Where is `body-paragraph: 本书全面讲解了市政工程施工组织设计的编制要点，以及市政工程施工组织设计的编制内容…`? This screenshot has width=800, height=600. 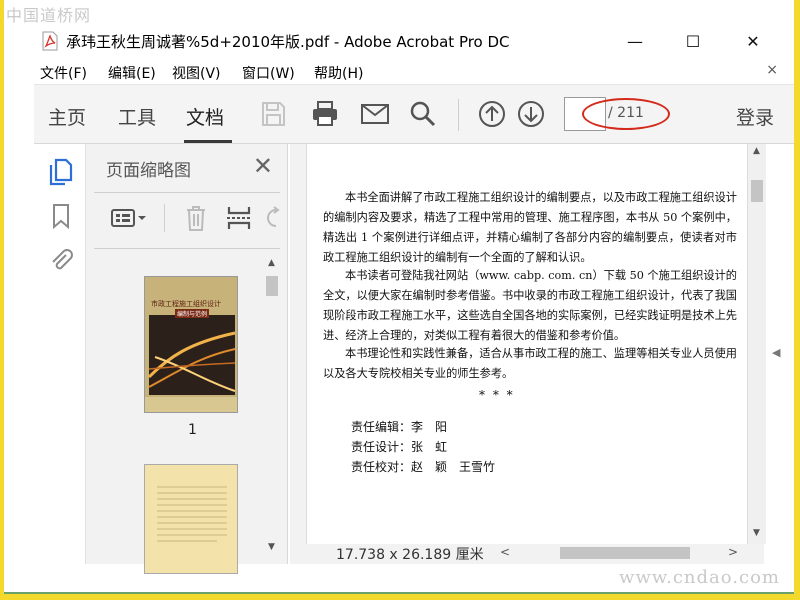 body-paragraph: 本书全面讲解了市政工程施工组织设计的编制要点，以及市政工程施工组织设计的编制内容… is located at coordinates (530, 227).